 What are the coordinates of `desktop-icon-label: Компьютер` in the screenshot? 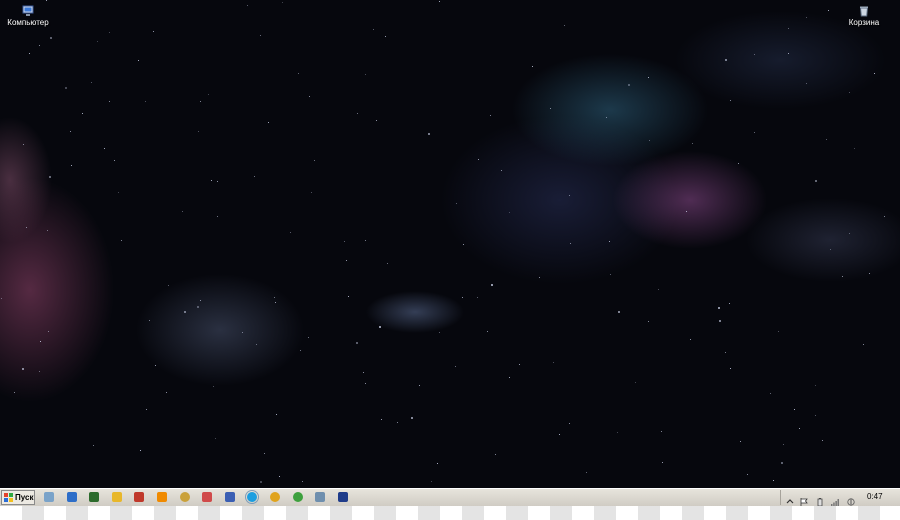 It's located at (28, 22).